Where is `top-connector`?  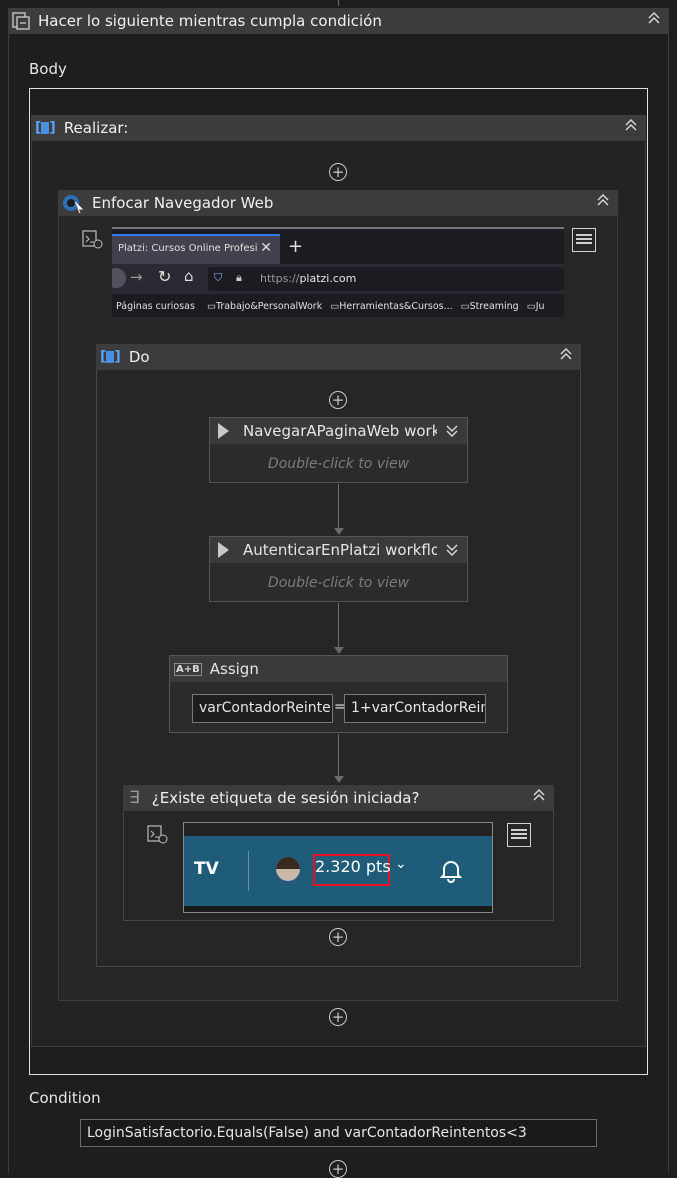 top-connector is located at coordinates (338, 3).